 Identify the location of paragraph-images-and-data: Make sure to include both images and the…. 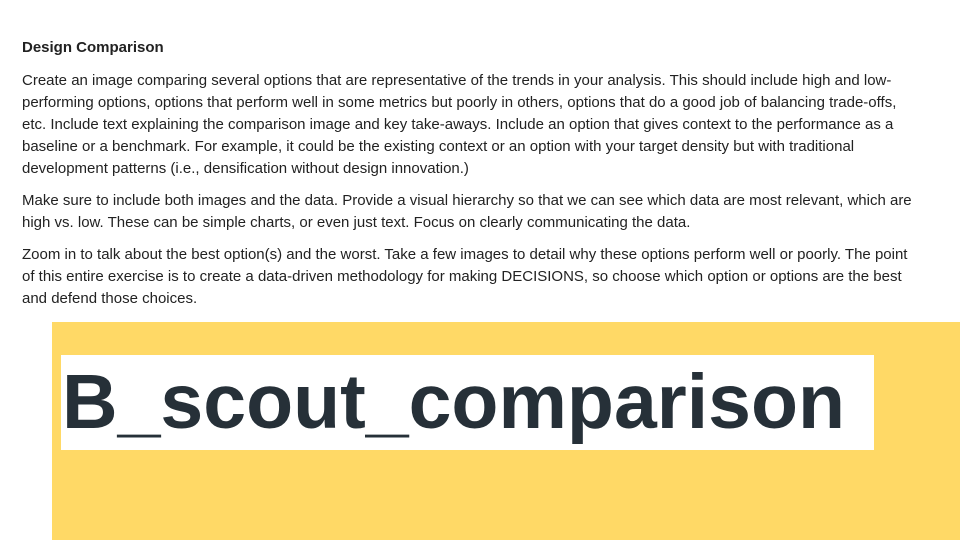
(467, 211).